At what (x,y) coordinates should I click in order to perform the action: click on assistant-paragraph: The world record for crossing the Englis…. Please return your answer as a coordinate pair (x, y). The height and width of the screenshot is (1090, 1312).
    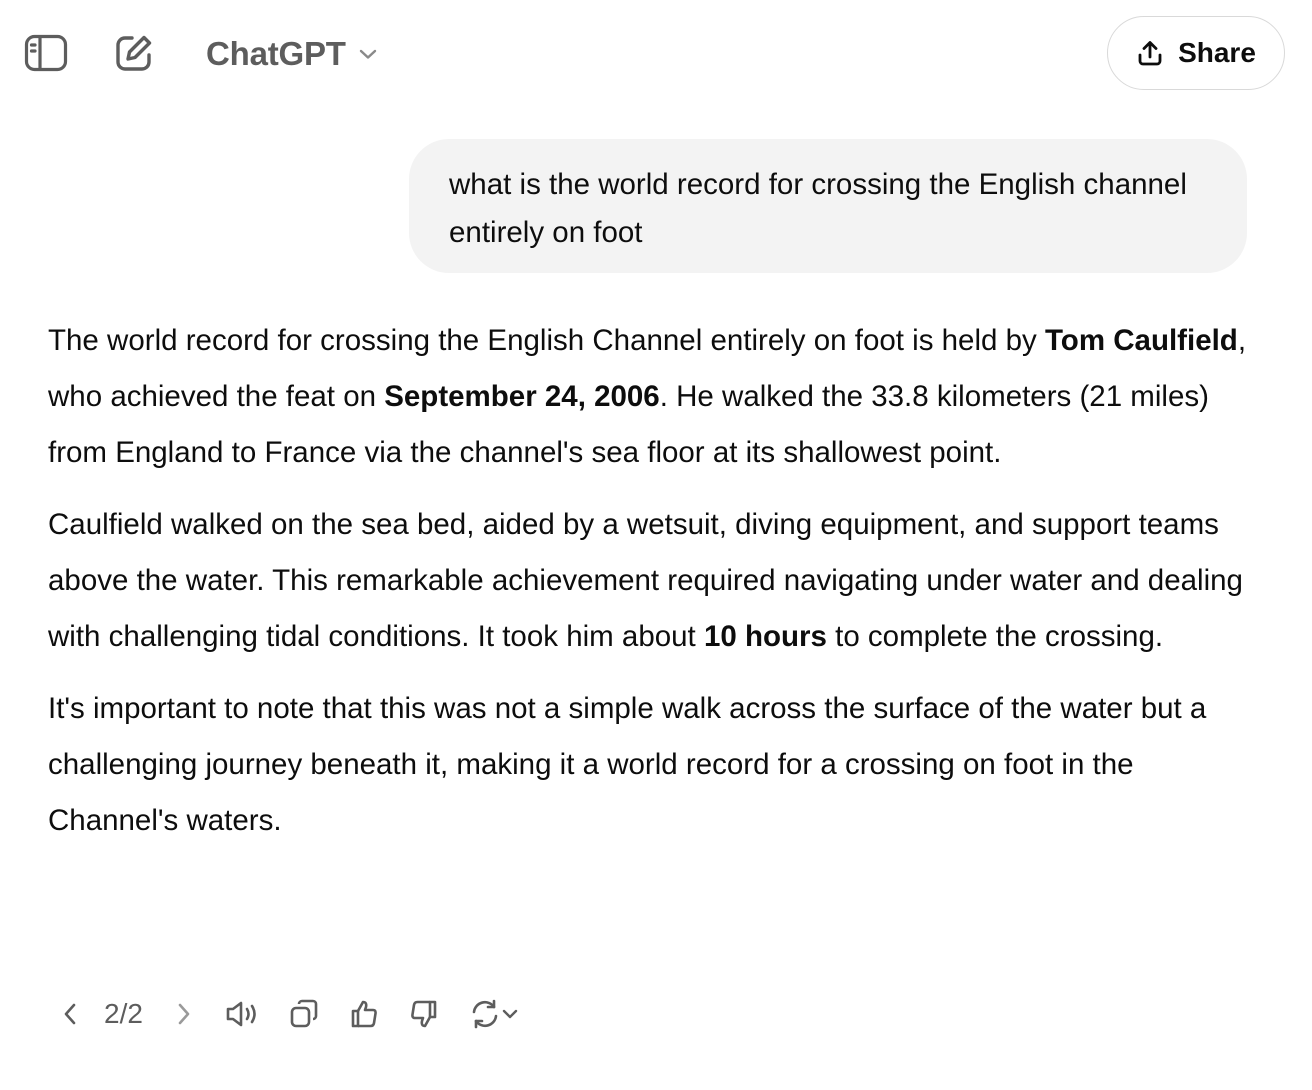
    Looking at the image, I should click on (658, 397).